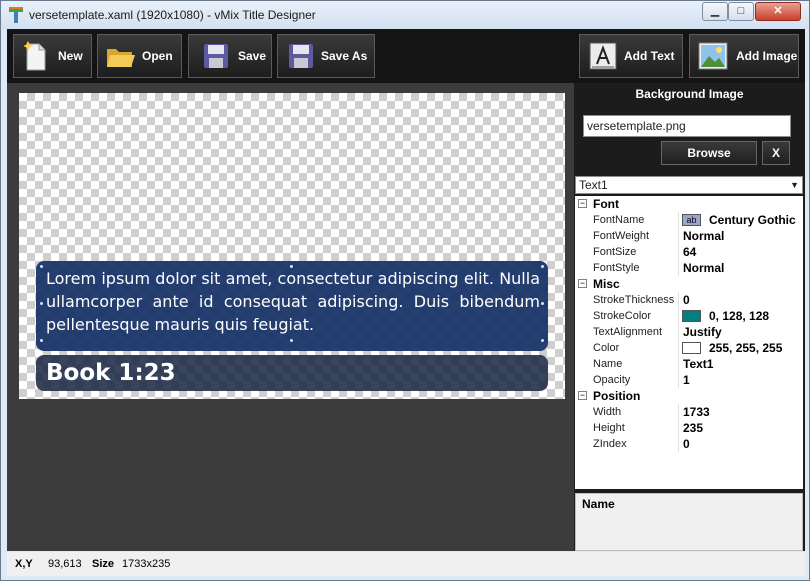  What do you see at coordinates (606, 204) in the screenshot?
I see `category-label: Font` at bounding box center [606, 204].